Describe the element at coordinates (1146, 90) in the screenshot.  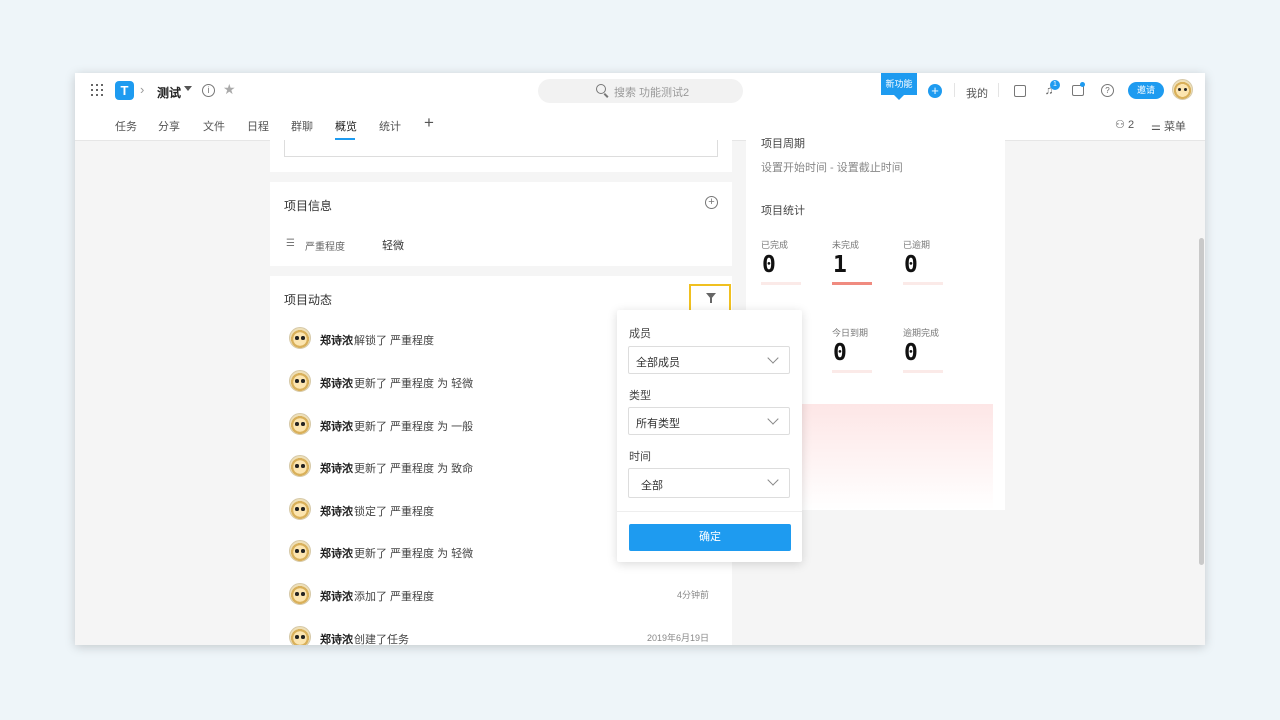
I see `invite-button: 邀请` at that location.